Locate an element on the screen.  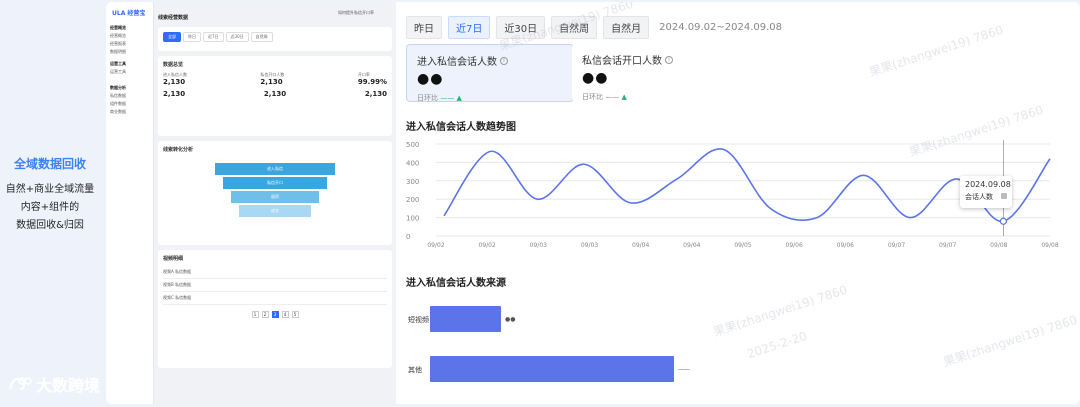
page-button: 4 is located at coordinates (285, 314).